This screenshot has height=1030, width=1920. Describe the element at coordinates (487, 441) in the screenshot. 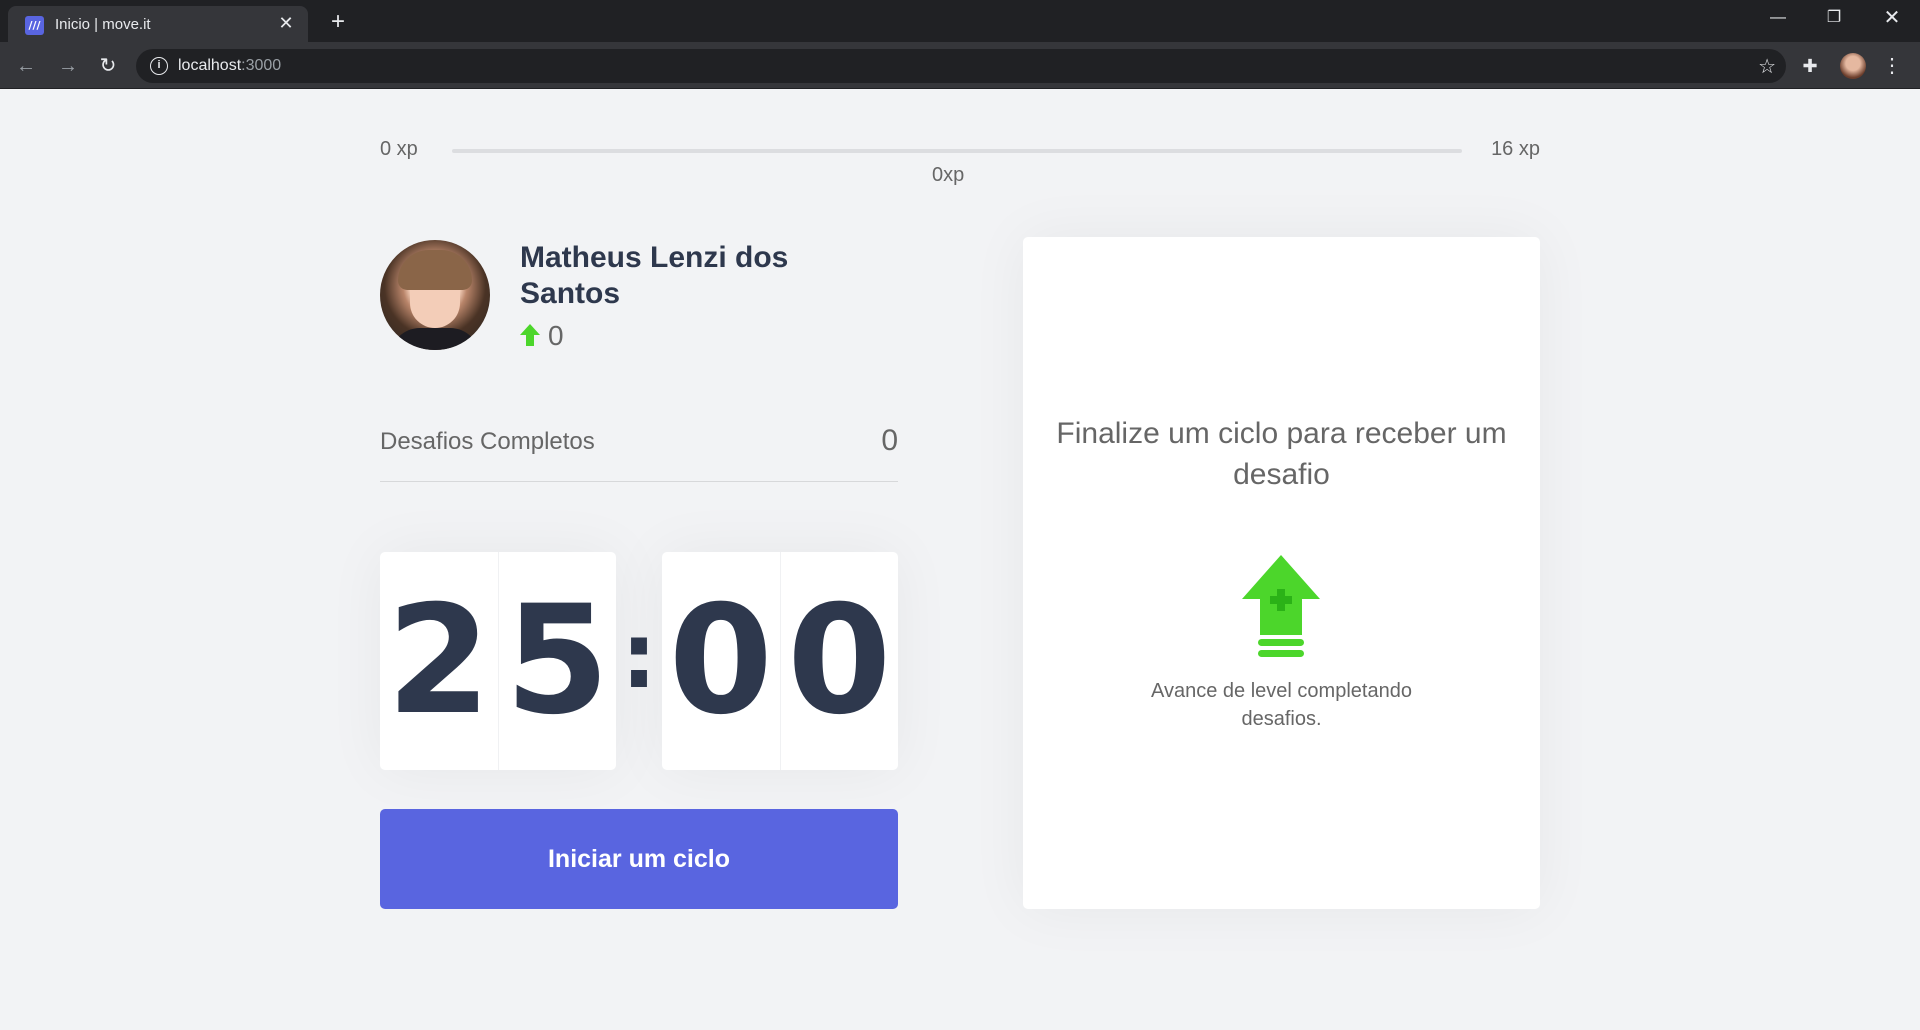

I see `completed-challenges-label: Desafios Completos` at that location.